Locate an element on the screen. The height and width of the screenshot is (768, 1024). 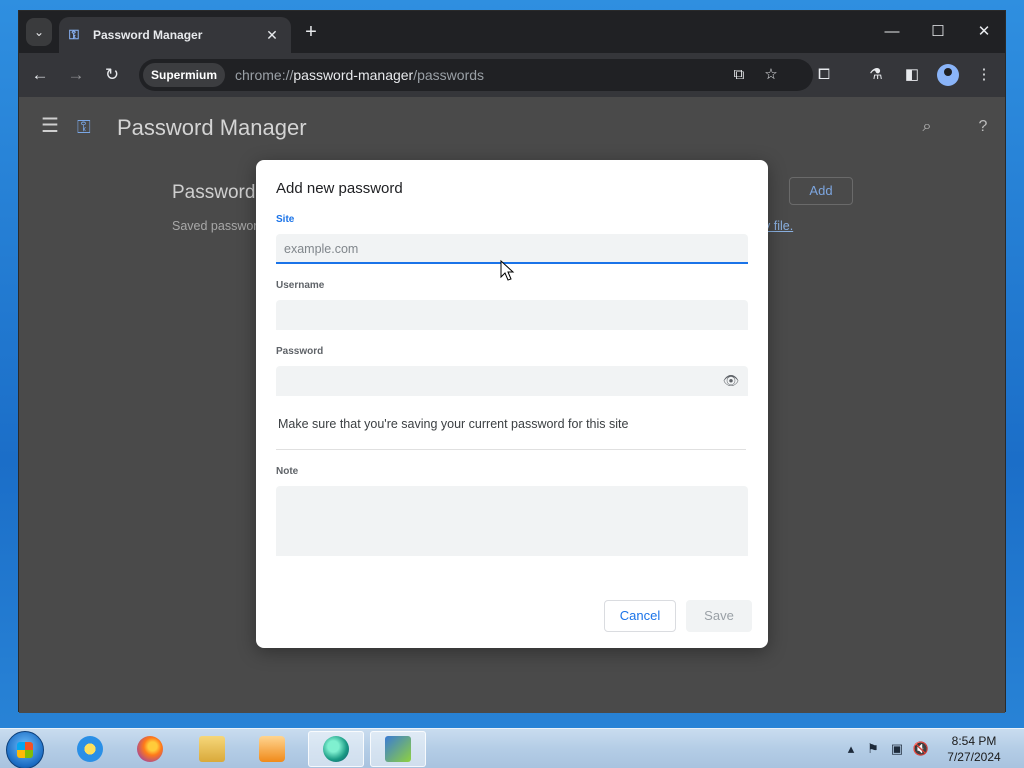
password-label: Password is located at coordinates (300, 351).